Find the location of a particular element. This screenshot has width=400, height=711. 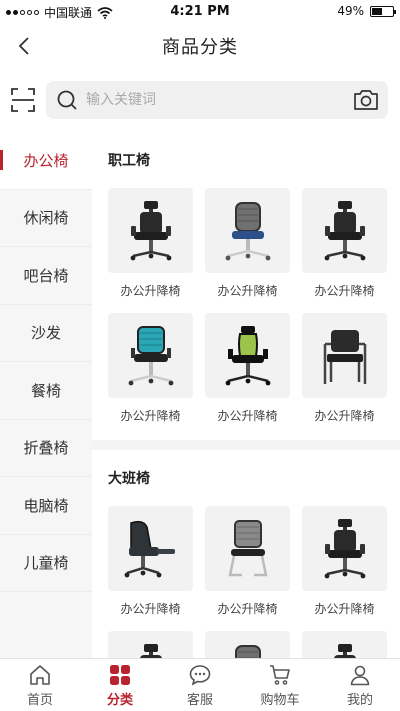

back-button is located at coordinates (24, 46).